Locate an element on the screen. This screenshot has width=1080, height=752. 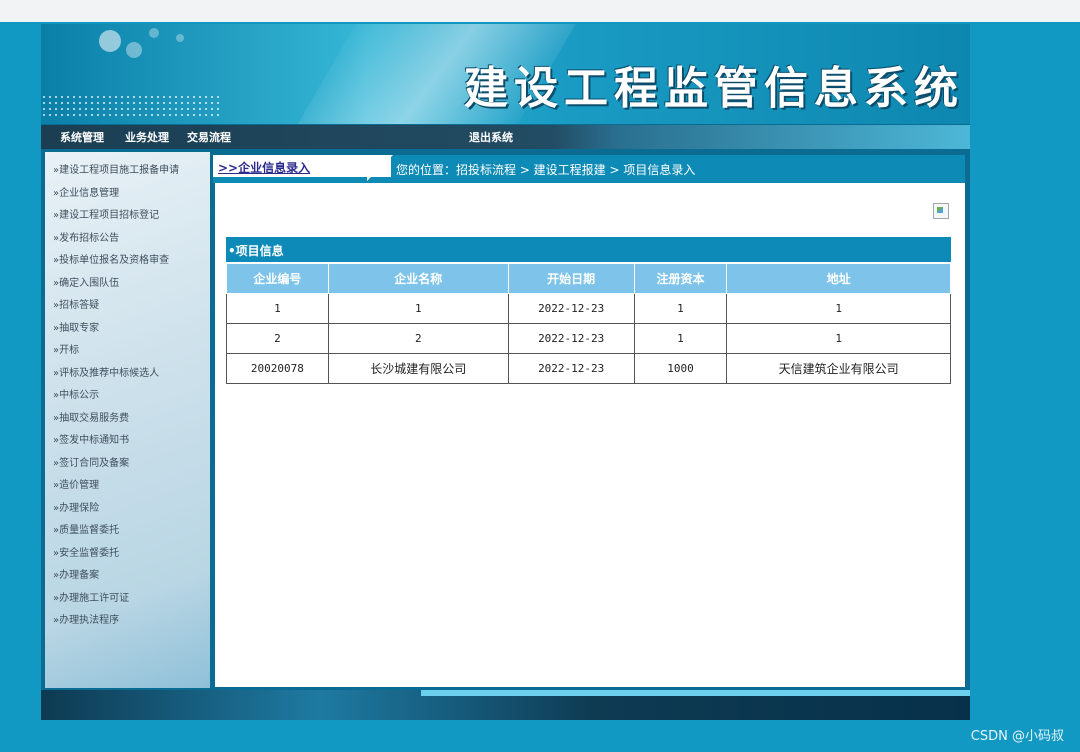
nav-business-processing: 业务处理 is located at coordinates (147, 137).